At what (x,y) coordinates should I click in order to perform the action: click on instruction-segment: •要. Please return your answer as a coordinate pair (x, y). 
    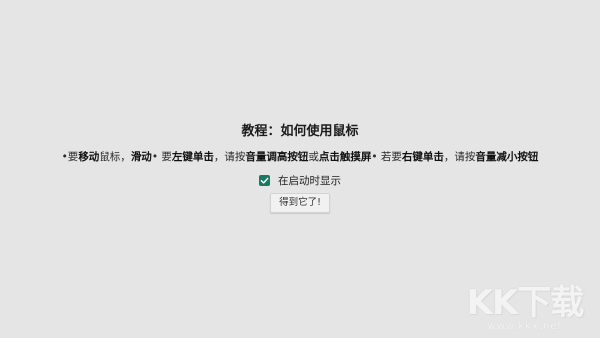
    Looking at the image, I should click on (70, 157).